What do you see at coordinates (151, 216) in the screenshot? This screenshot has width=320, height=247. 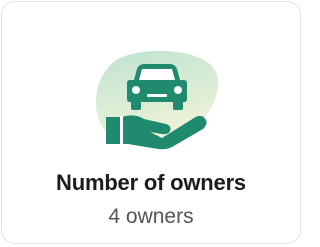 I see `owners-count: 4 owners` at bounding box center [151, 216].